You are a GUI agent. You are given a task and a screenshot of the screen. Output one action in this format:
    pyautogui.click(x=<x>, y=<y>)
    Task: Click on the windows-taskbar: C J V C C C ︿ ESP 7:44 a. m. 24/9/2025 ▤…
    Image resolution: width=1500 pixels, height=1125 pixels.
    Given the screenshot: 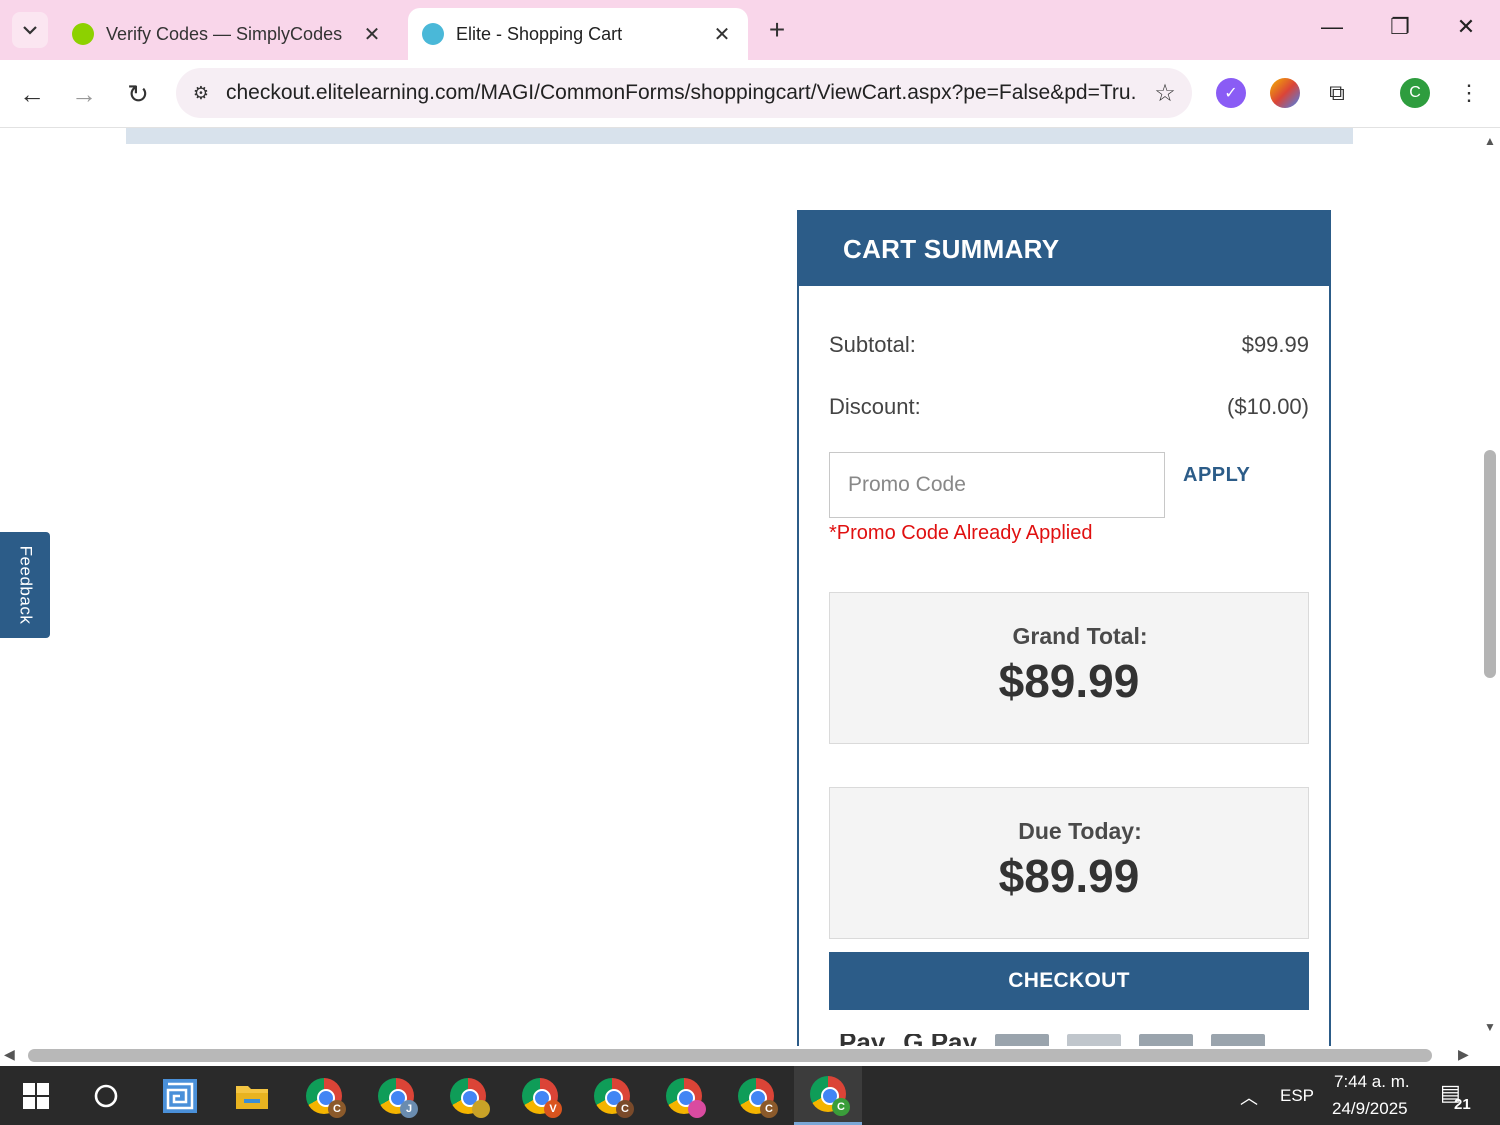 What is the action you would take?
    pyautogui.click(x=750, y=1095)
    